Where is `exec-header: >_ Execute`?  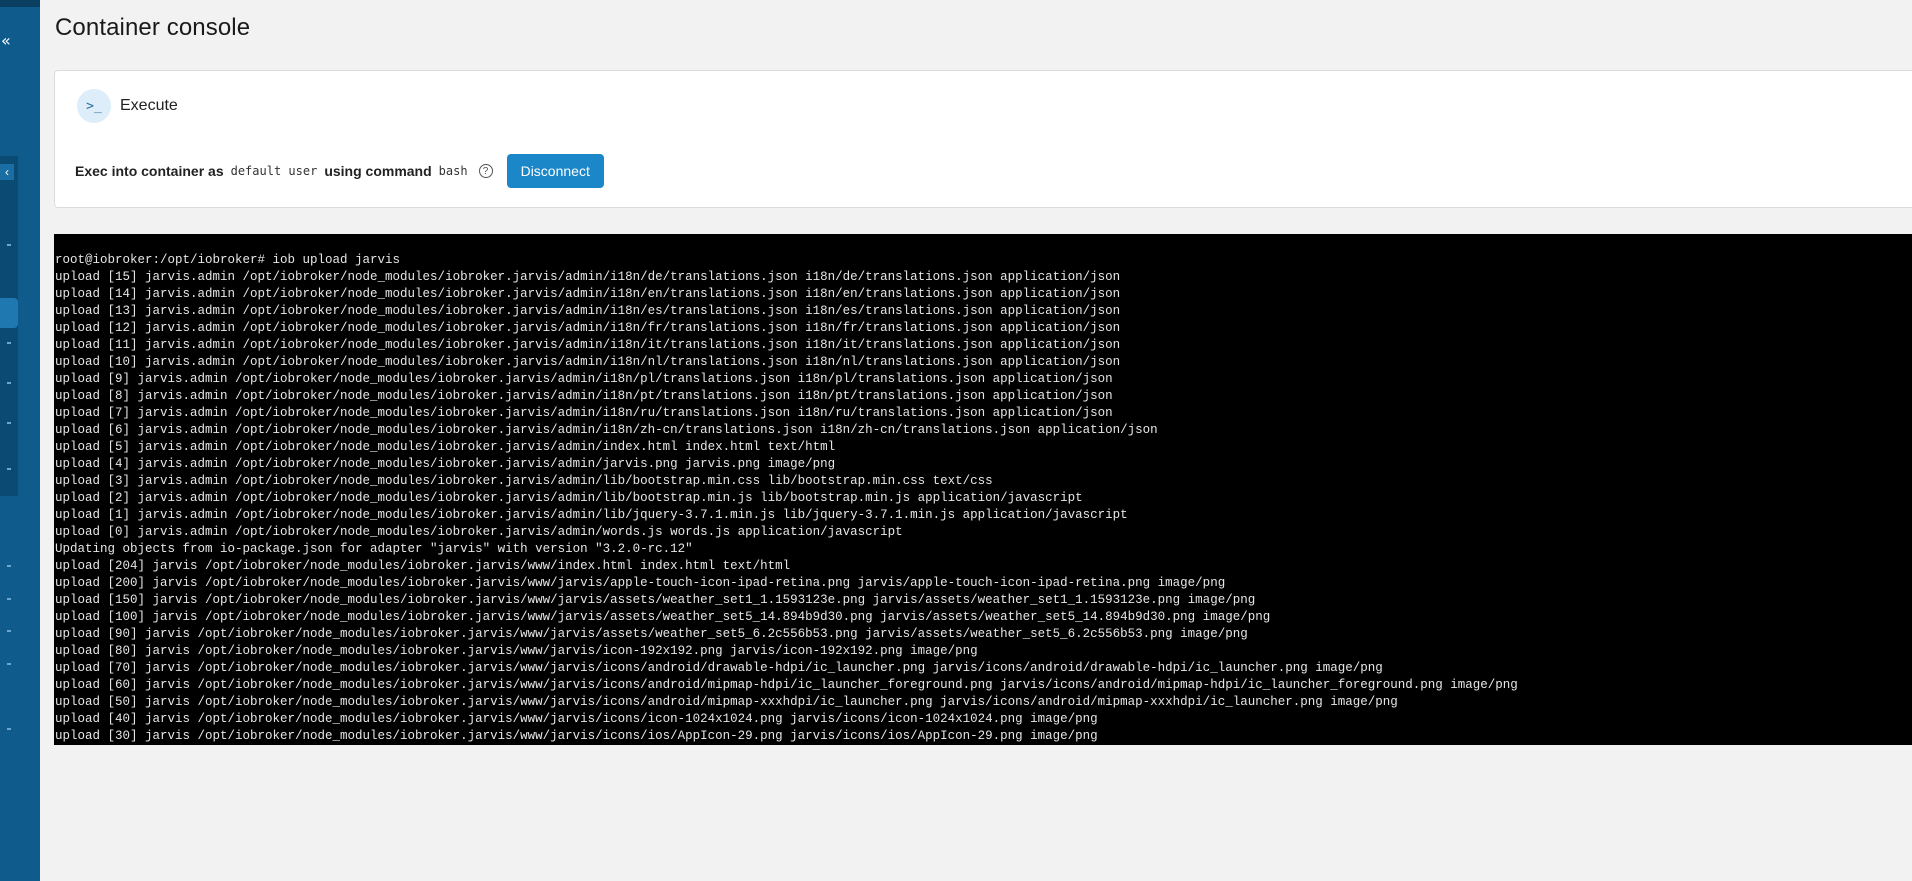
exec-header: >_ Execute is located at coordinates (127, 106).